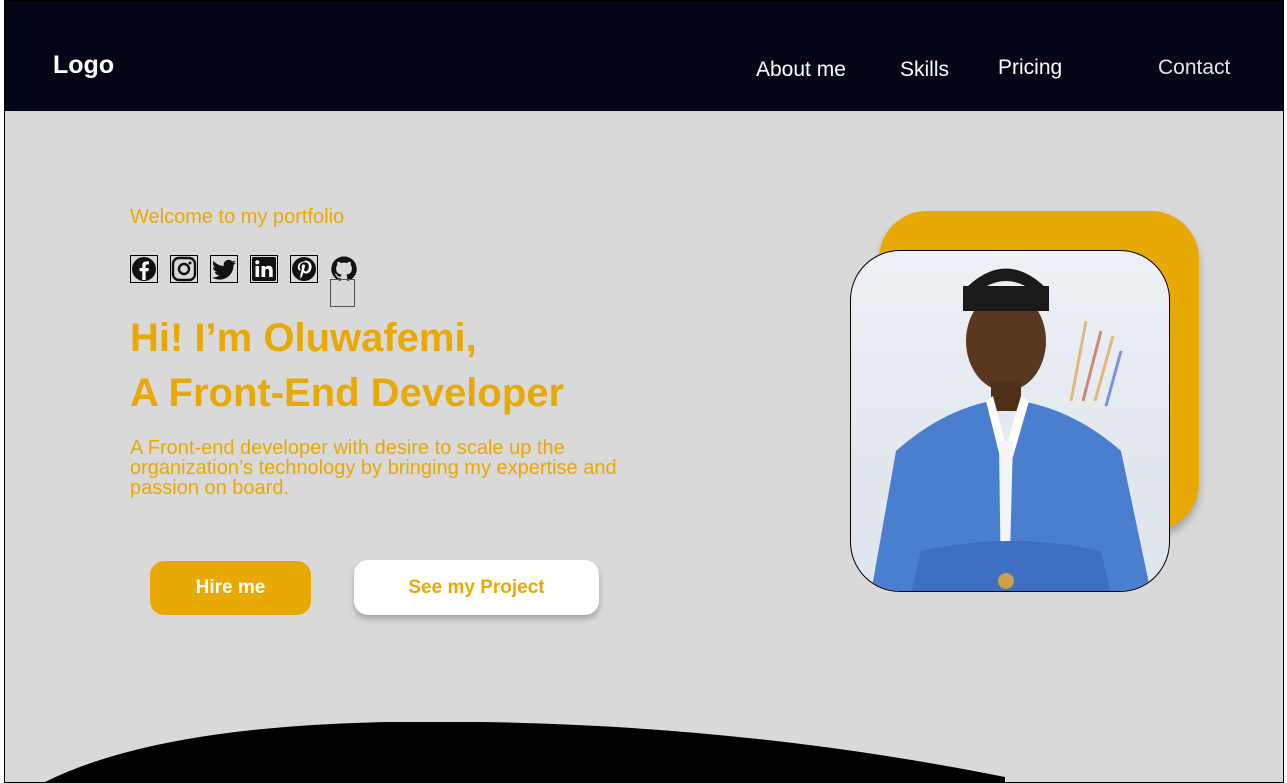 This screenshot has width=1287, height=783. I want to click on hire-me-button: Hire me, so click(230, 588).